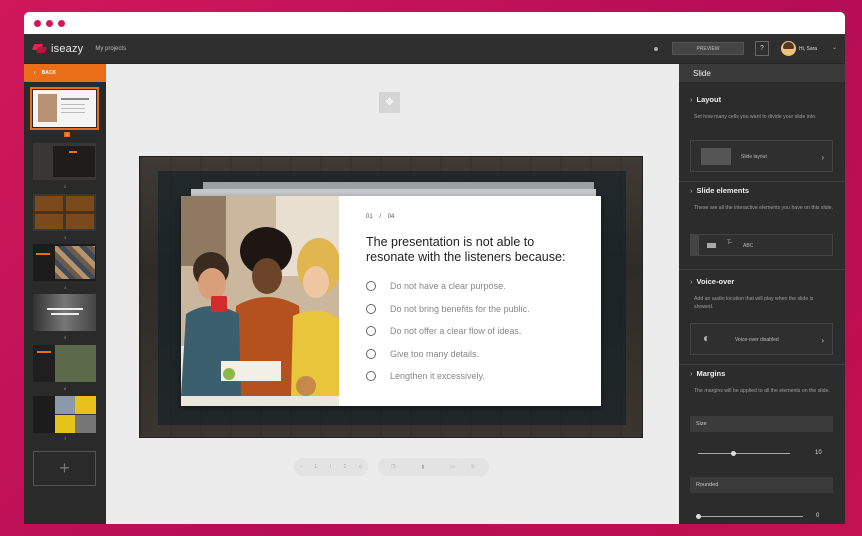 This screenshot has width=862, height=536. Describe the element at coordinates (435, 354) in the screenshot. I see `answer-label: Give too many details.` at that location.